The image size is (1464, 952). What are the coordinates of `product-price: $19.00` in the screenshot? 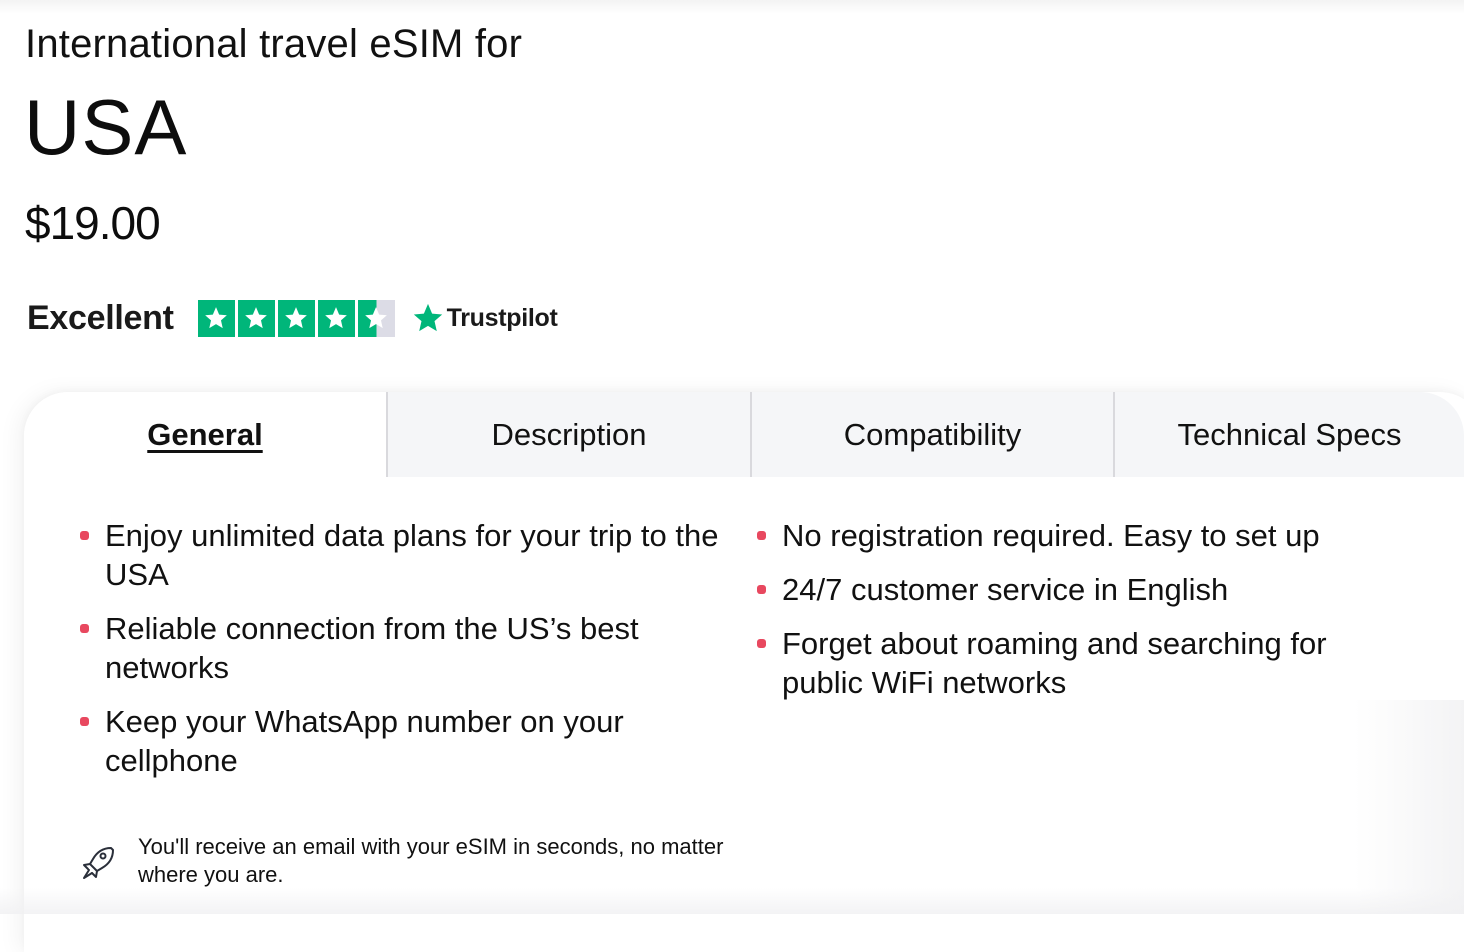 It's located at (92, 223).